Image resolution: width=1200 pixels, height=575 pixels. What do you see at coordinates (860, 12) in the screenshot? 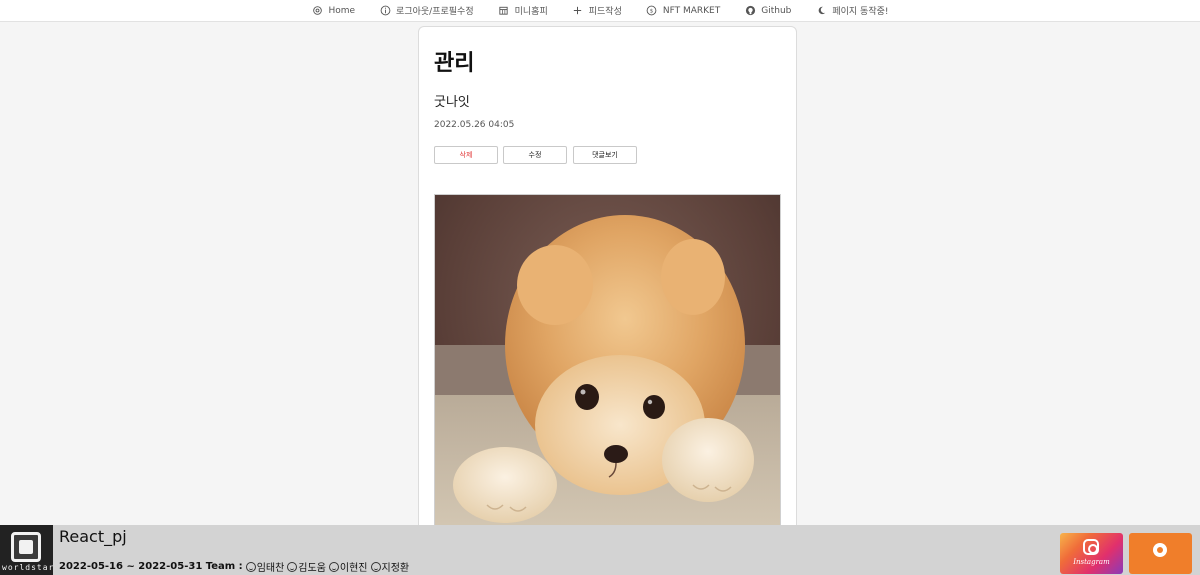
I see `nav-label: 페이지 동작중!` at bounding box center [860, 12].